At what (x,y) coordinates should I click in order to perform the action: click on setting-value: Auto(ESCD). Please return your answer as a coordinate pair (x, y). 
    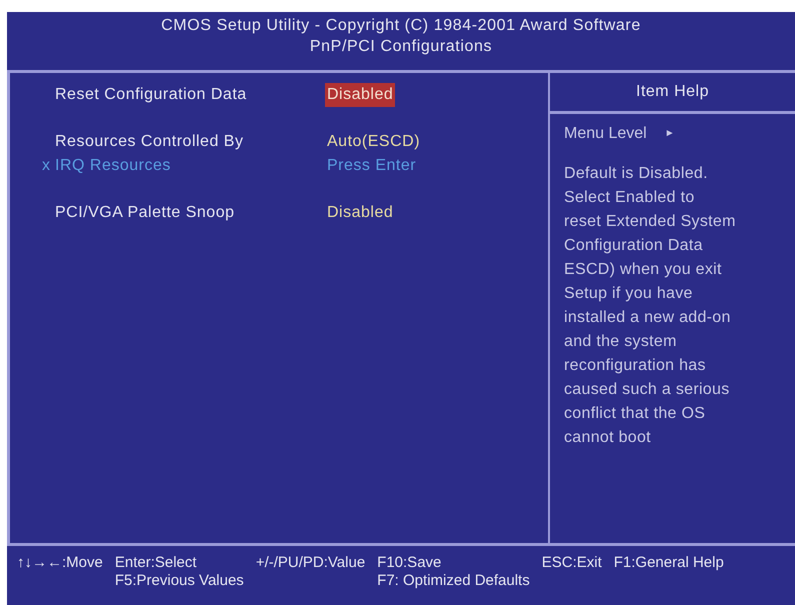
    Looking at the image, I should click on (373, 142).